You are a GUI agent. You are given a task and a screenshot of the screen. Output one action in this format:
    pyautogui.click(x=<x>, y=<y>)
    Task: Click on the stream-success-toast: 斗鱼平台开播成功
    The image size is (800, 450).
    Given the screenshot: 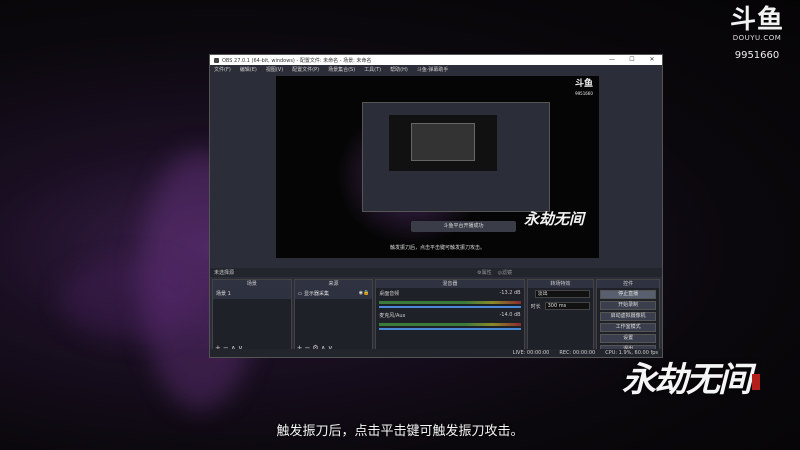 What is the action you would take?
    pyautogui.click(x=463, y=226)
    